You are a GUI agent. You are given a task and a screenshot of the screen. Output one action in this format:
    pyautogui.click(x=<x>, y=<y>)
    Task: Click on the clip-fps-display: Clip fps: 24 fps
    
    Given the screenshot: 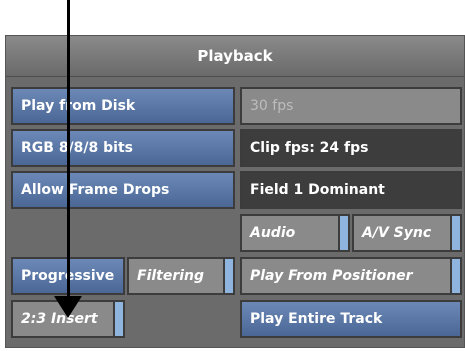 What is the action you would take?
    pyautogui.click(x=351, y=148)
    